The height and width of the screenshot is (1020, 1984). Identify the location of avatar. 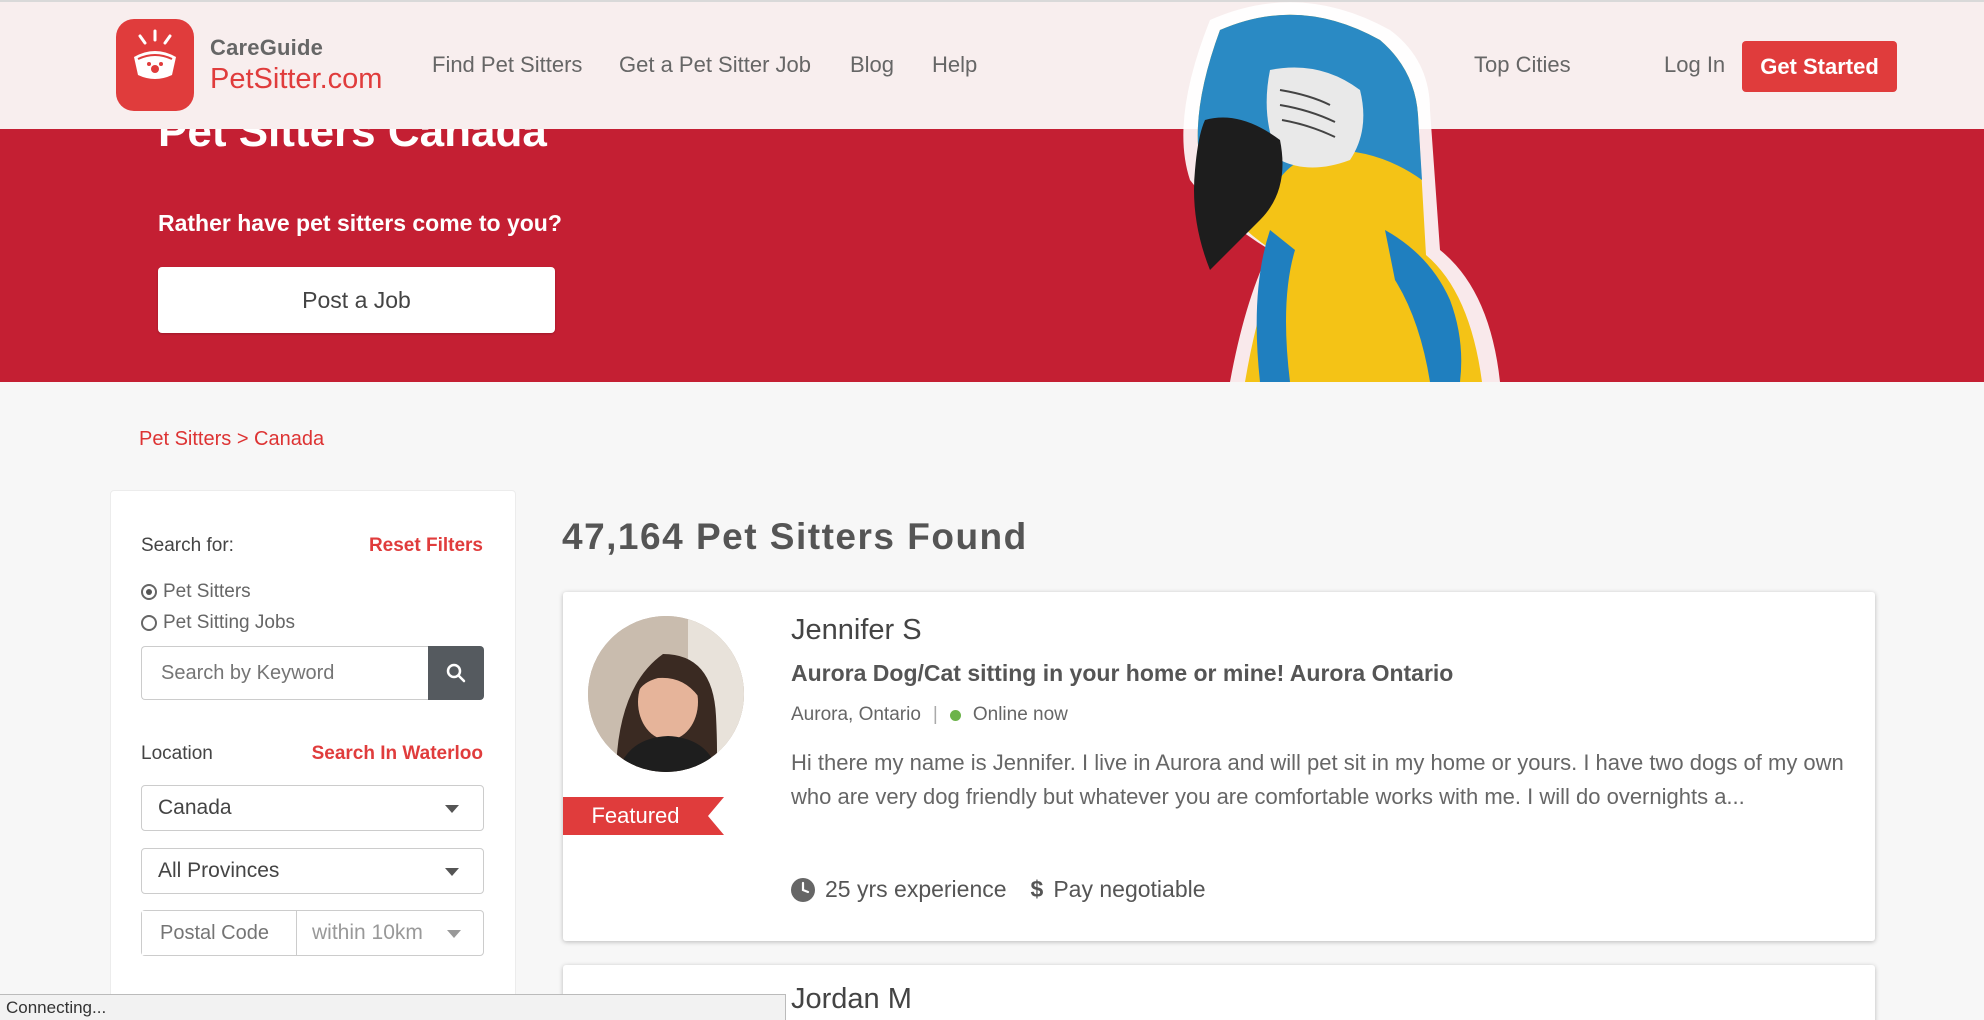
(666, 694).